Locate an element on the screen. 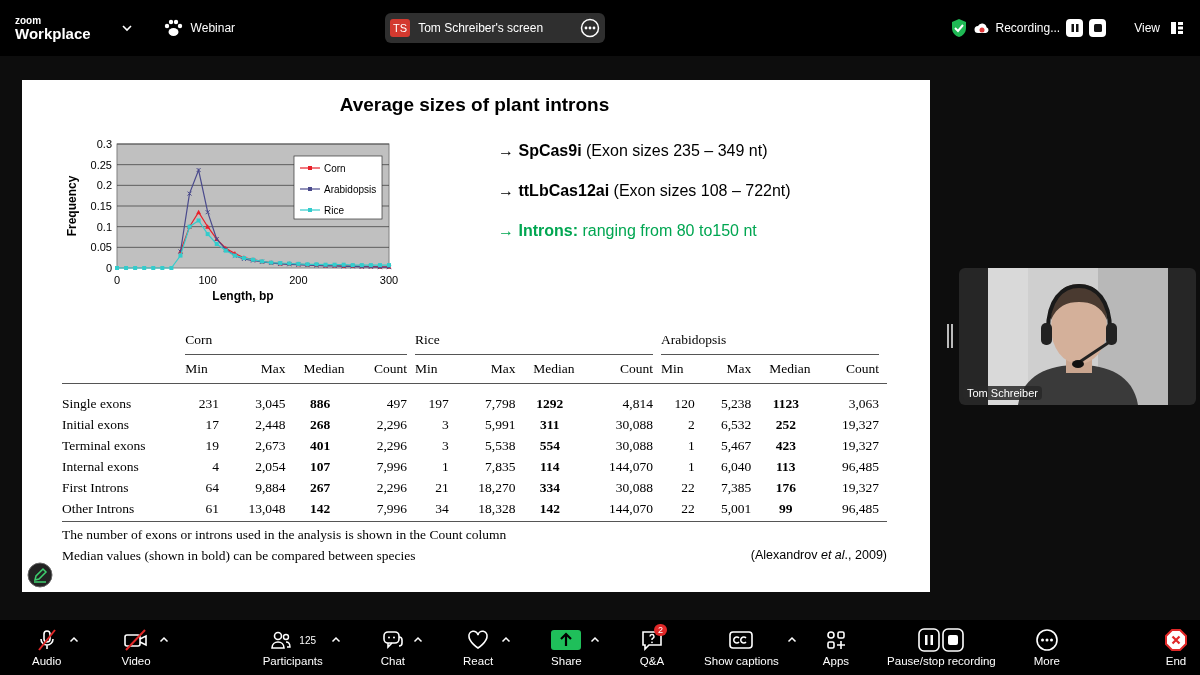 The height and width of the screenshot is (675, 1200). table-cell: 334 is located at coordinates (549, 487).